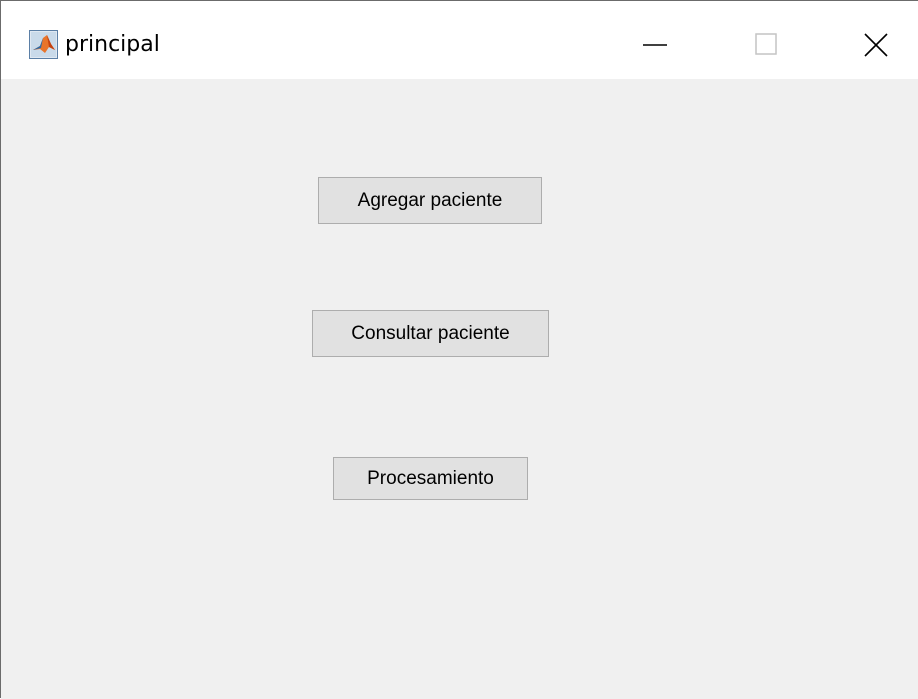 Image resolution: width=918 pixels, height=699 pixels. I want to click on close-button, so click(876, 40).